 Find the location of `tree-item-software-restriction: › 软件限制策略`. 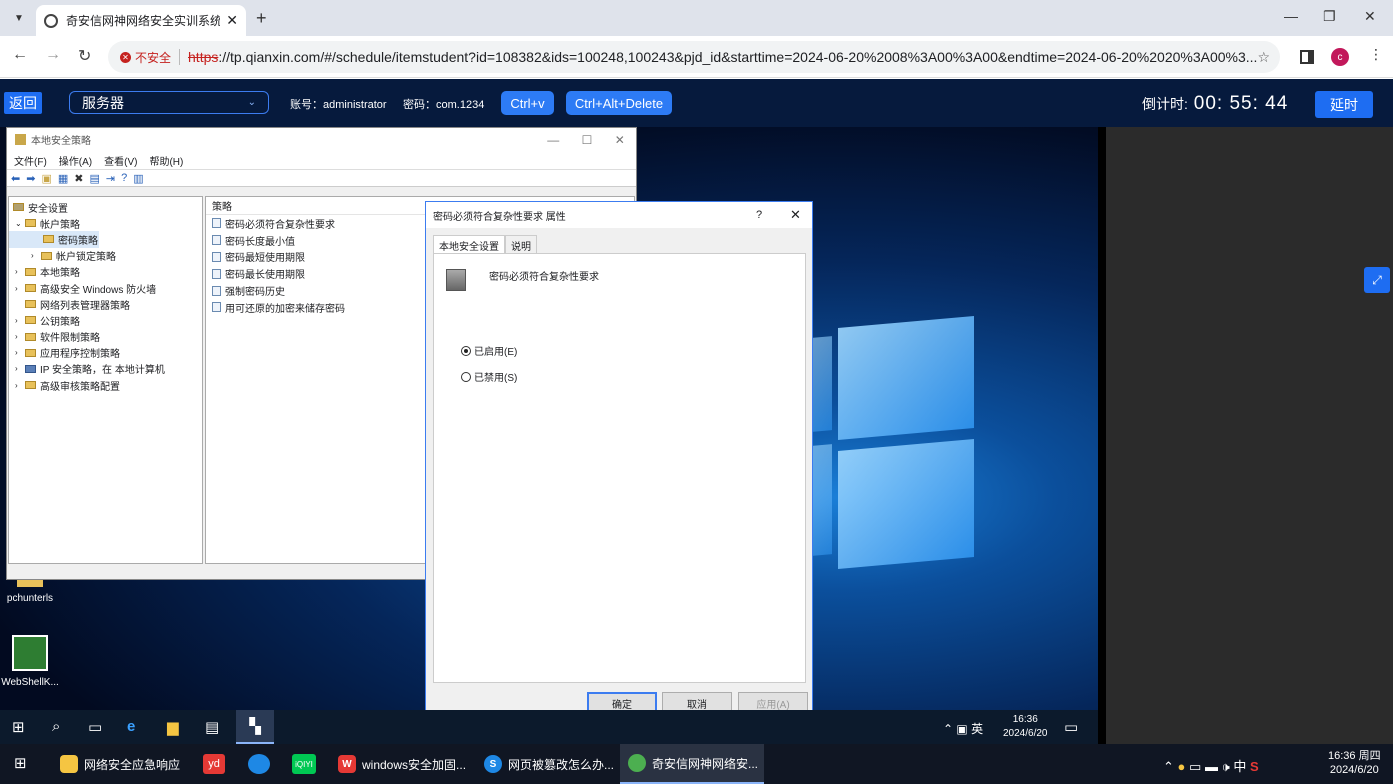

tree-item-software-restriction: › 软件限制策略 is located at coordinates (105, 337).